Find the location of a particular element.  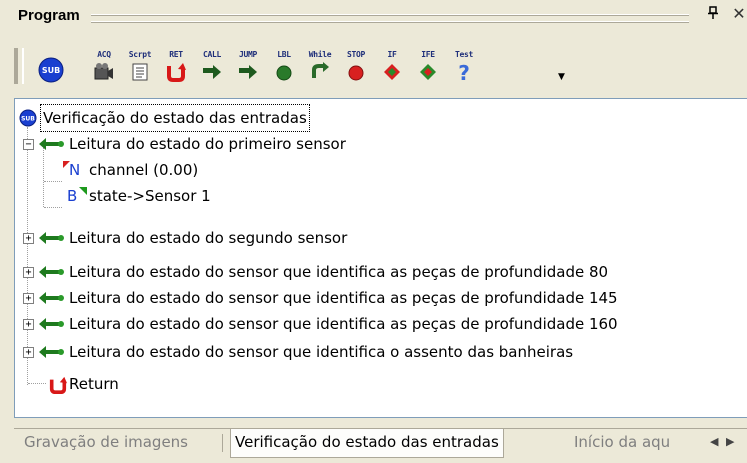

acq-button: ACQ is located at coordinates (104, 65).